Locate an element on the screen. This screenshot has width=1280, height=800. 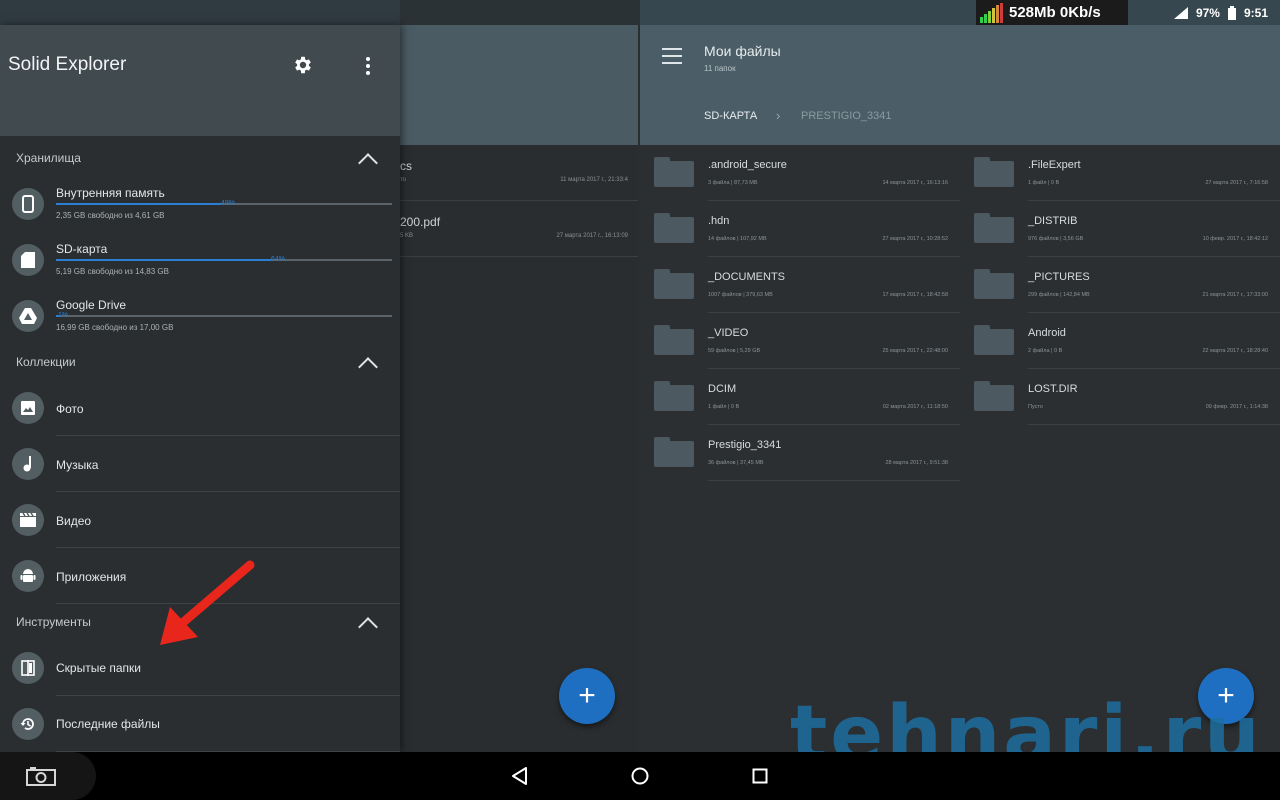
more-vert-icon is located at coordinates (368, 66).